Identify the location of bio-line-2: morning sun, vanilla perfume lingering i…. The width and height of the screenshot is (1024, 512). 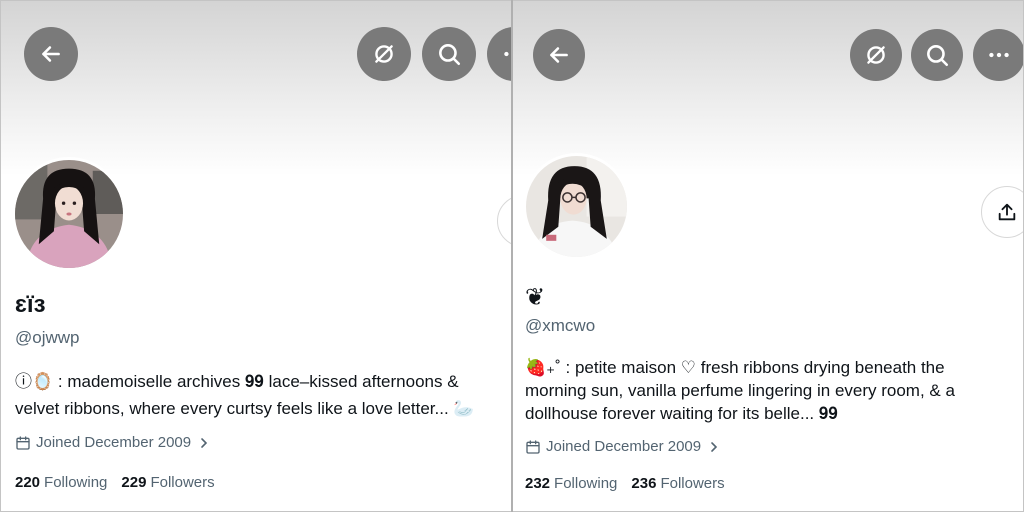
(740, 390).